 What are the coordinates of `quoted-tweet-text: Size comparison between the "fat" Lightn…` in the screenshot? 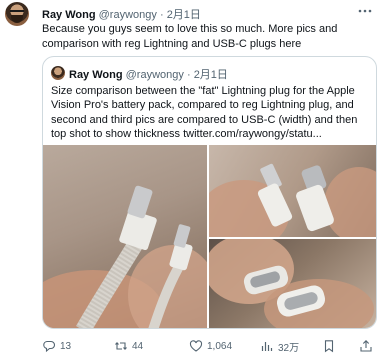 It's located at (204, 112).